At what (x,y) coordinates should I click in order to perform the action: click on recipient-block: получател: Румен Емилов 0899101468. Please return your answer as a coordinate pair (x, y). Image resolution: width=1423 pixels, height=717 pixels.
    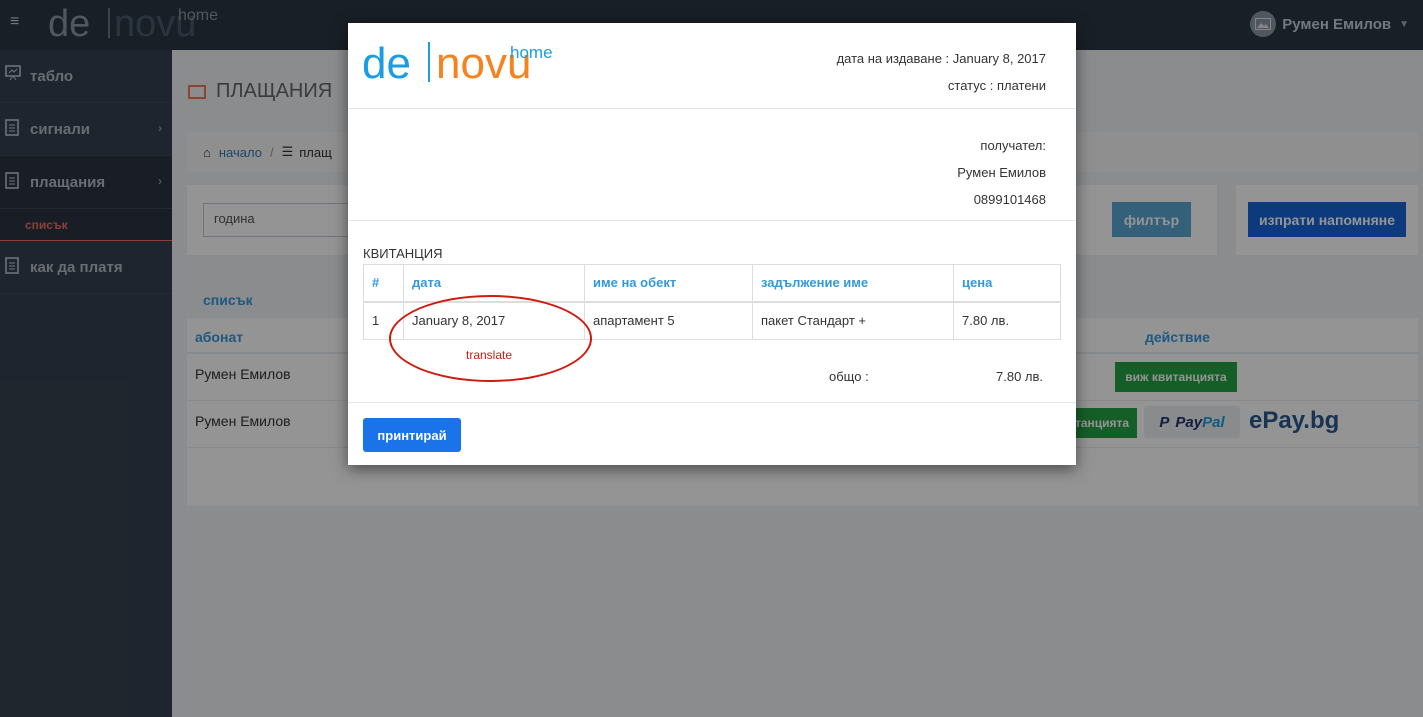
    Looking at the image, I should click on (1001, 172).